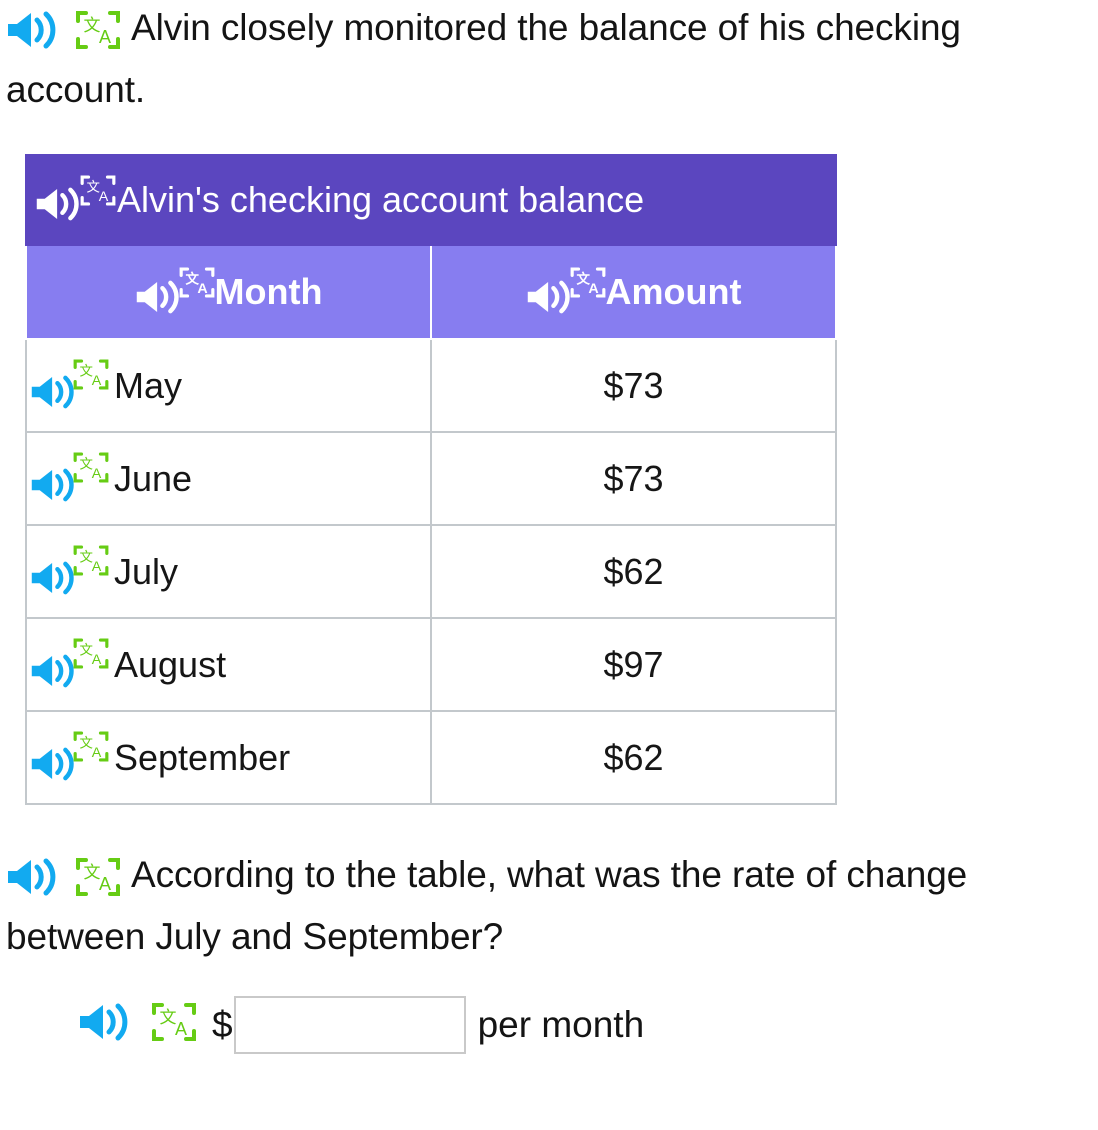 This screenshot has height=1130, width=1098. I want to click on table-row: 文 A June $73, so click(431, 479).